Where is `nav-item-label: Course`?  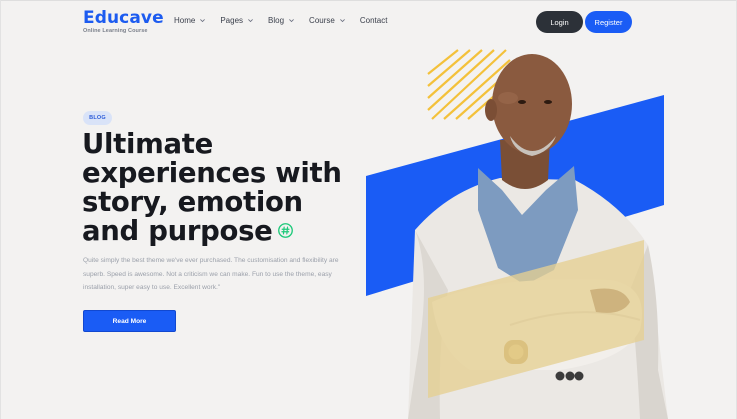
nav-item-label: Course is located at coordinates (322, 20).